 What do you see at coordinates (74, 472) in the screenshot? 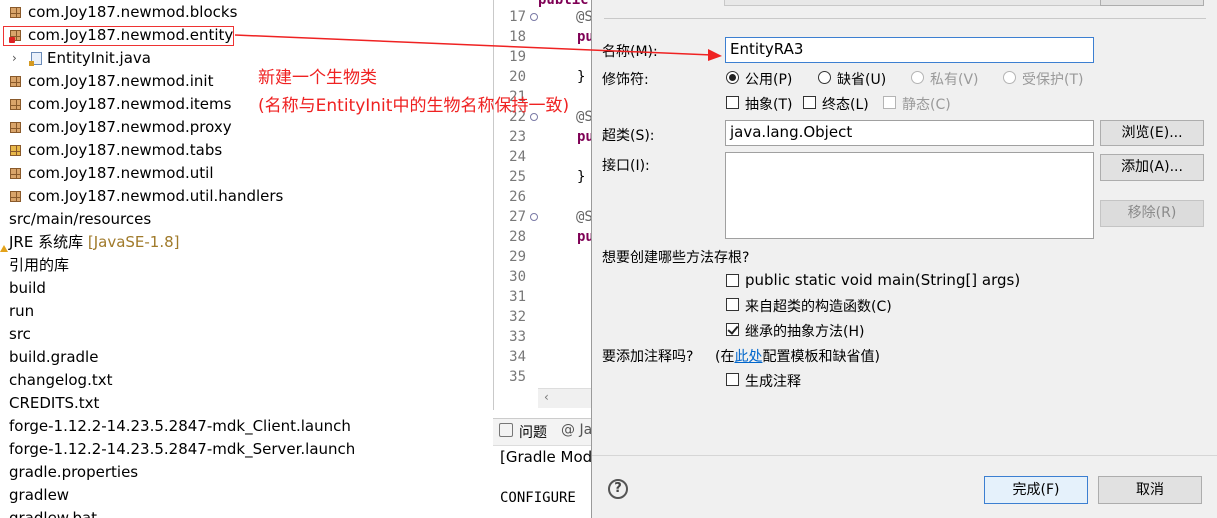
I see `tree-item-label: gradle.properties` at bounding box center [74, 472].